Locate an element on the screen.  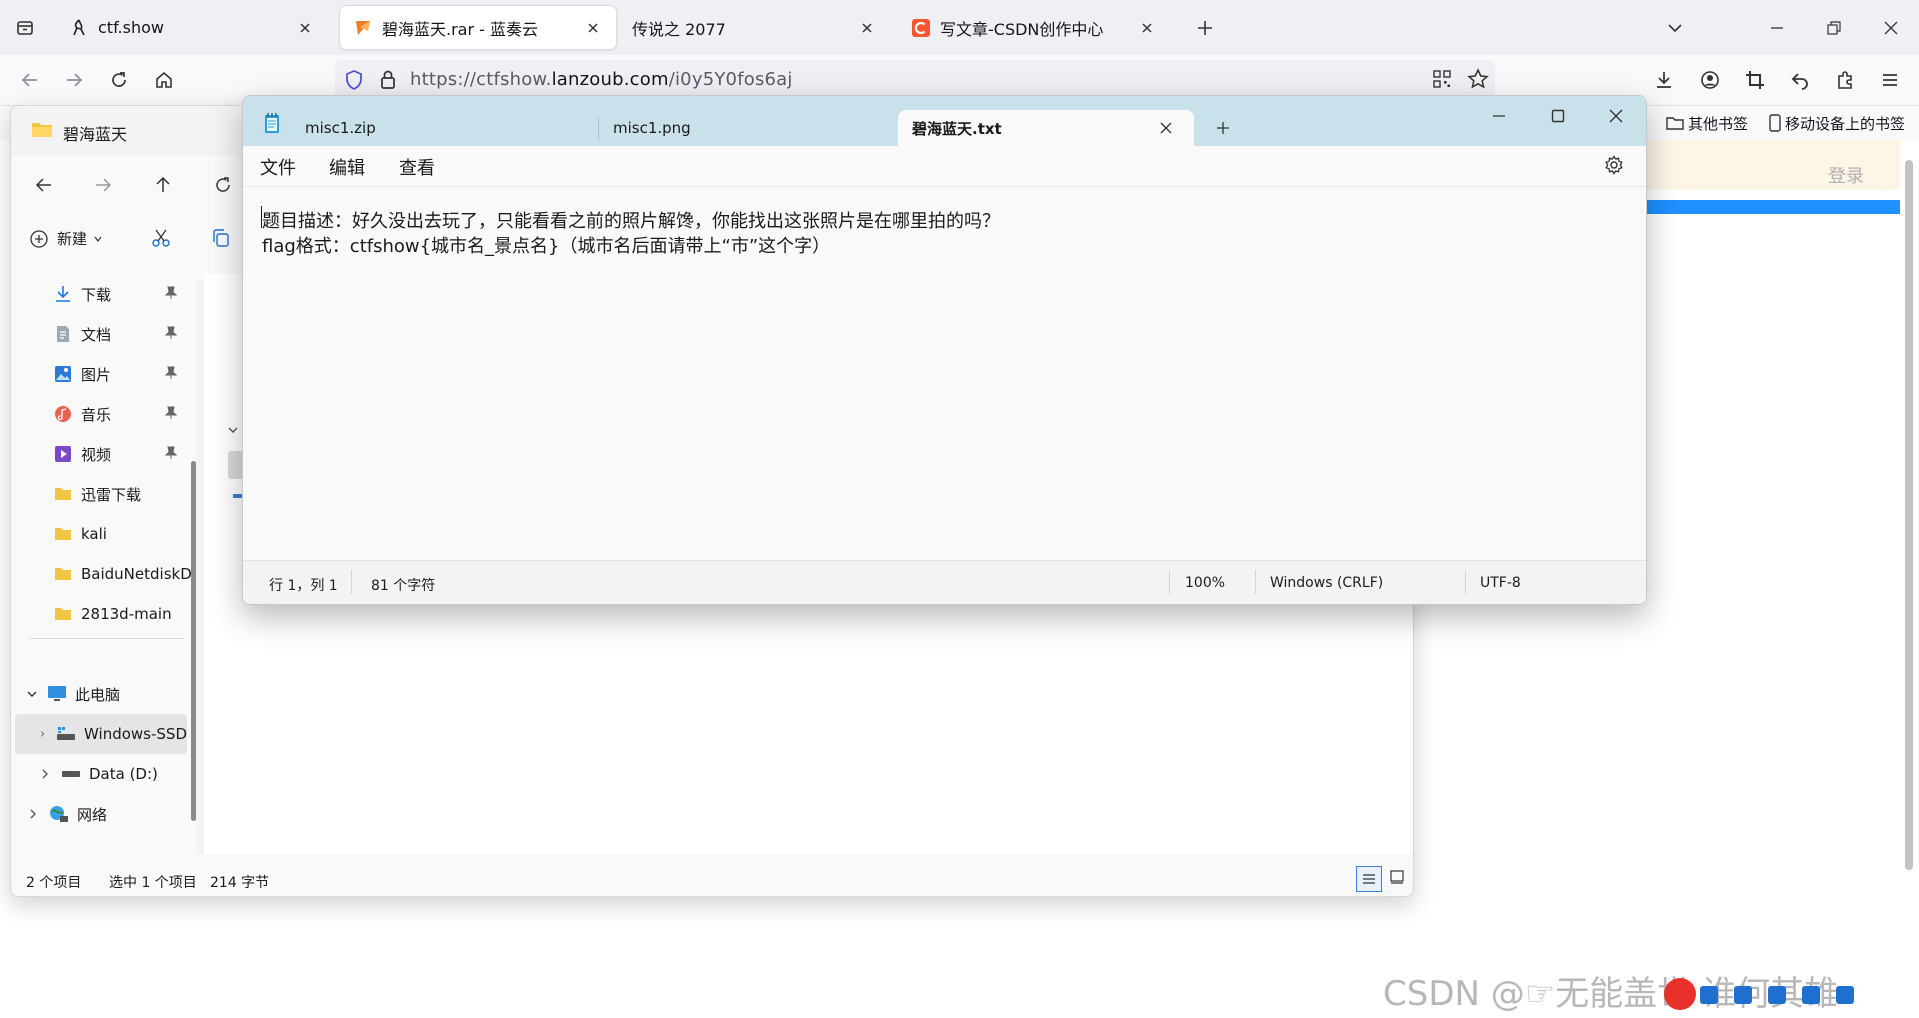
page-scrollbar is located at coordinates (1909, 515).